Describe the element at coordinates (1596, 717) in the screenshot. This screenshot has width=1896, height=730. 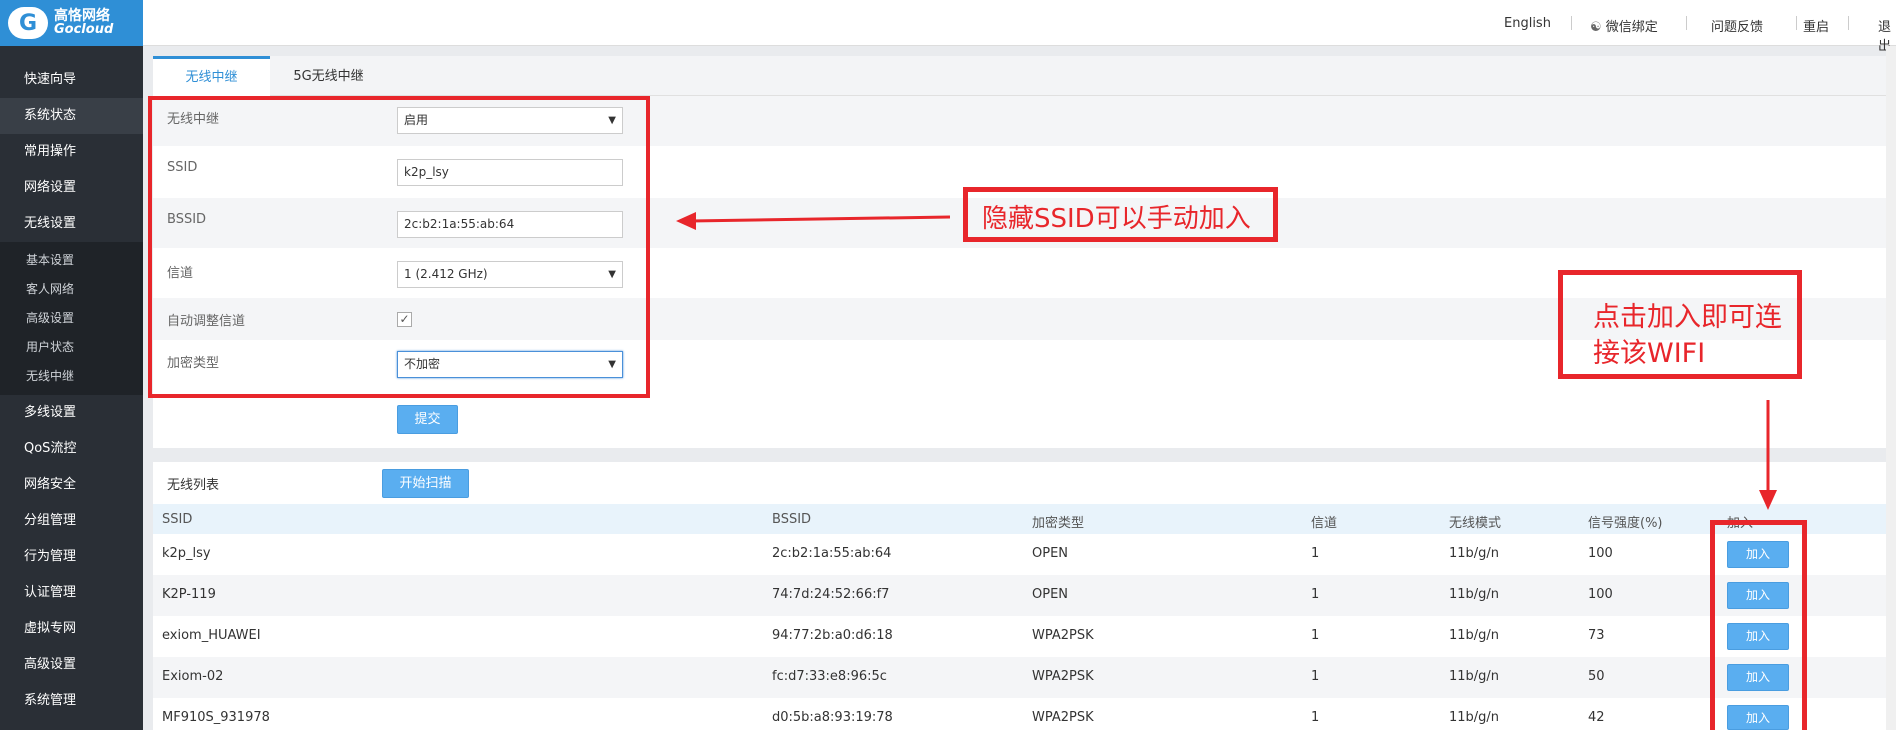
I see `cell-signal: 42` at that location.